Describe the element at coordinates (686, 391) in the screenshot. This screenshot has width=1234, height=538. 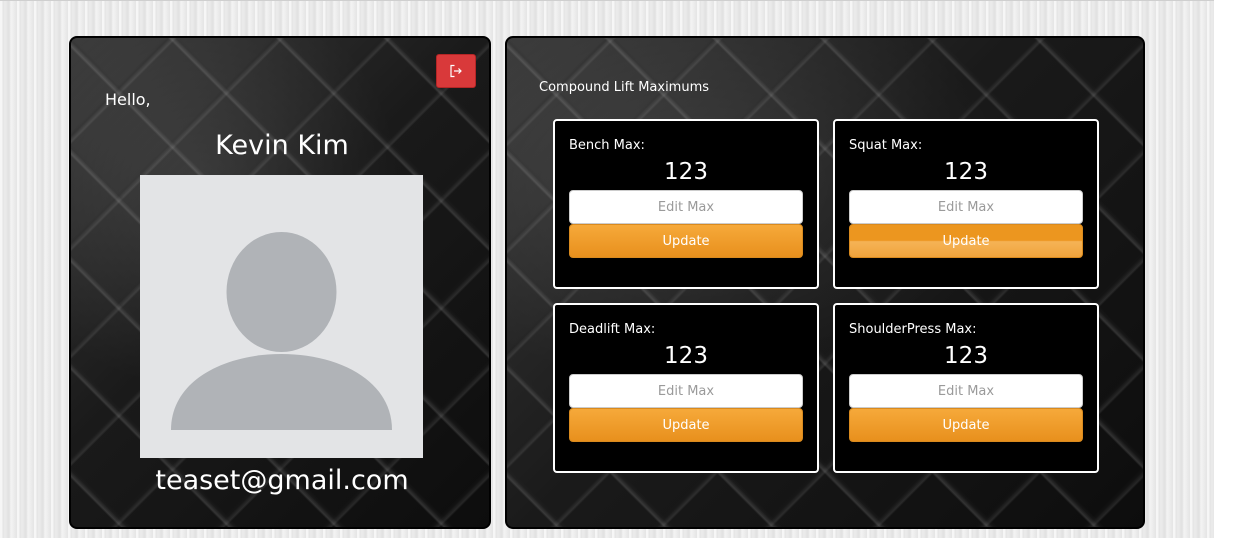
I see `deadlift-max-input` at that location.